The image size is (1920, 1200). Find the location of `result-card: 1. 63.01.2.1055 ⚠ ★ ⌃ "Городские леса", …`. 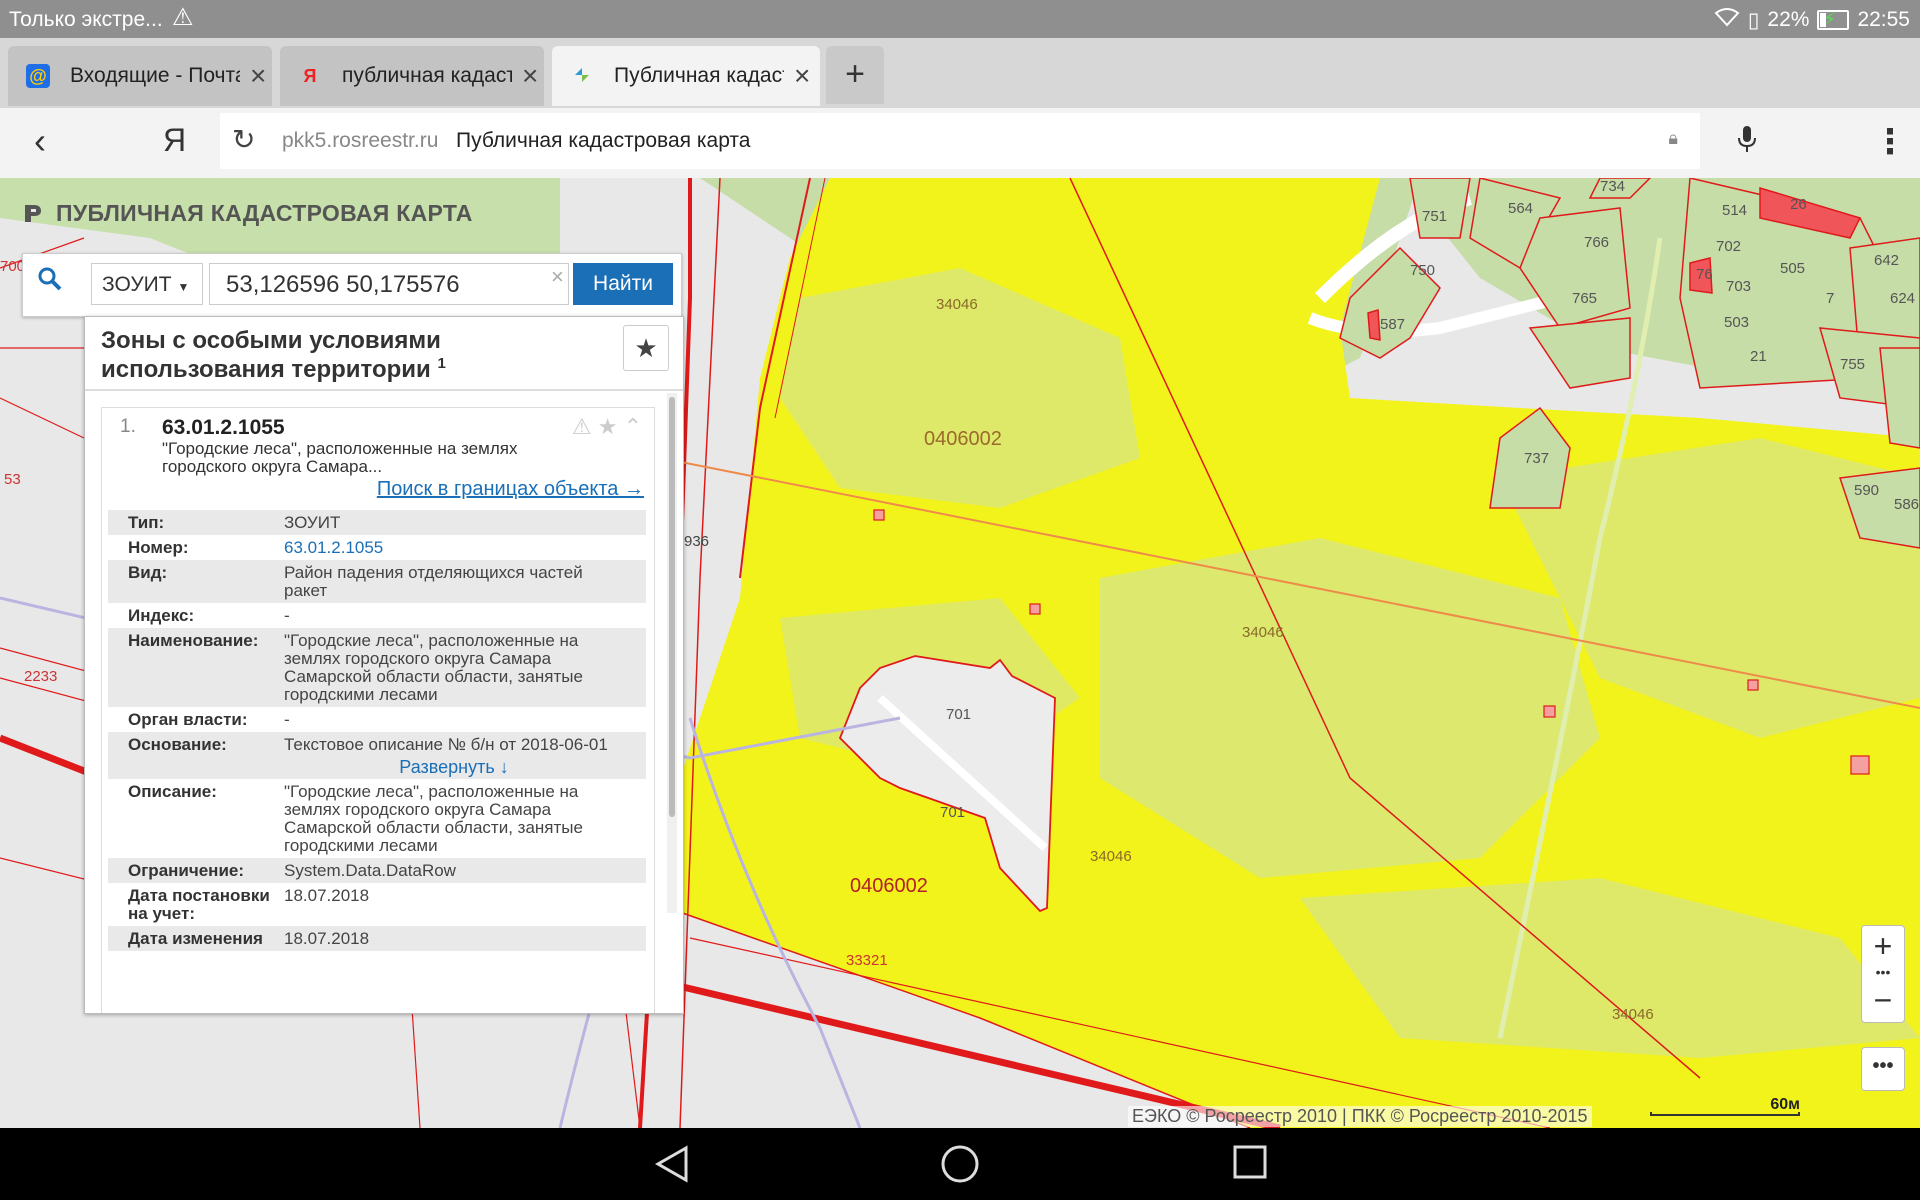

result-card: 1. 63.01.2.1055 ⚠ ★ ⌃ "Городские леса", … is located at coordinates (378, 710).